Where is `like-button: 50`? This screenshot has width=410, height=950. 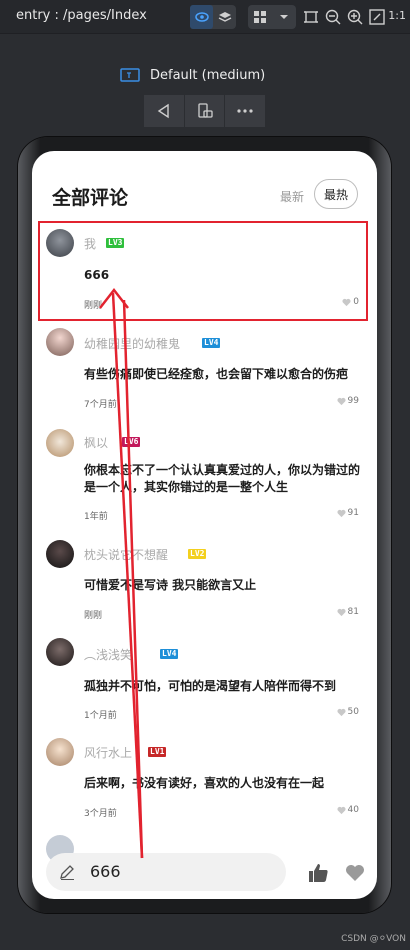
like-button: 50 is located at coordinates (347, 712).